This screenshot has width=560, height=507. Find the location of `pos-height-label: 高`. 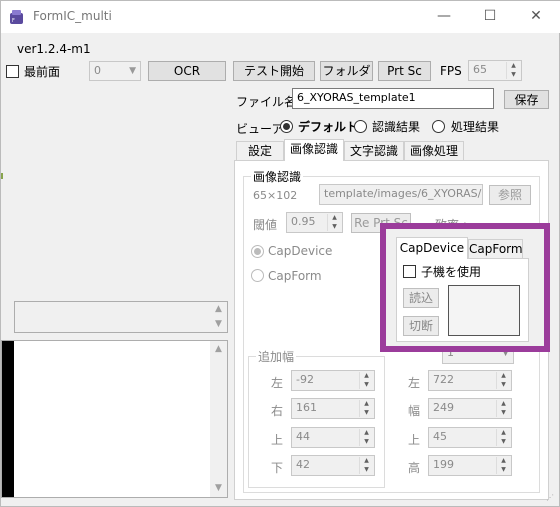

pos-height-label: 高 is located at coordinates (414, 468).